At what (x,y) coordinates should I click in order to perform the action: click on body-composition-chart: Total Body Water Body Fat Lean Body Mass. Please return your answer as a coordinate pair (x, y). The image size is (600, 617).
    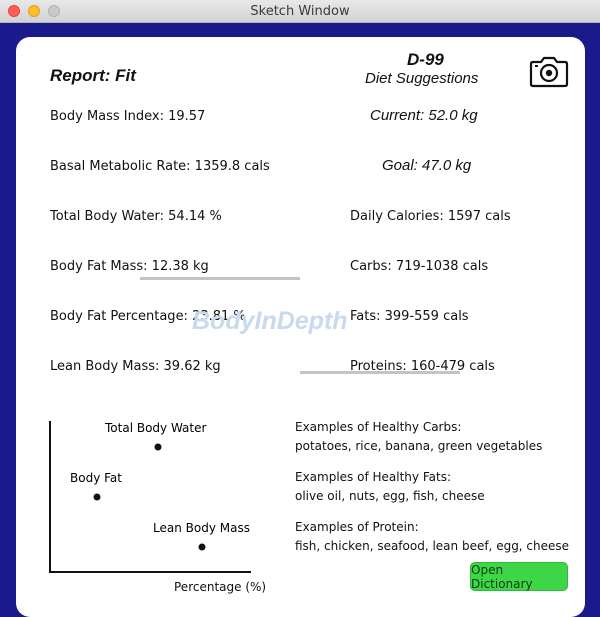
    Looking at the image, I should click on (150, 497).